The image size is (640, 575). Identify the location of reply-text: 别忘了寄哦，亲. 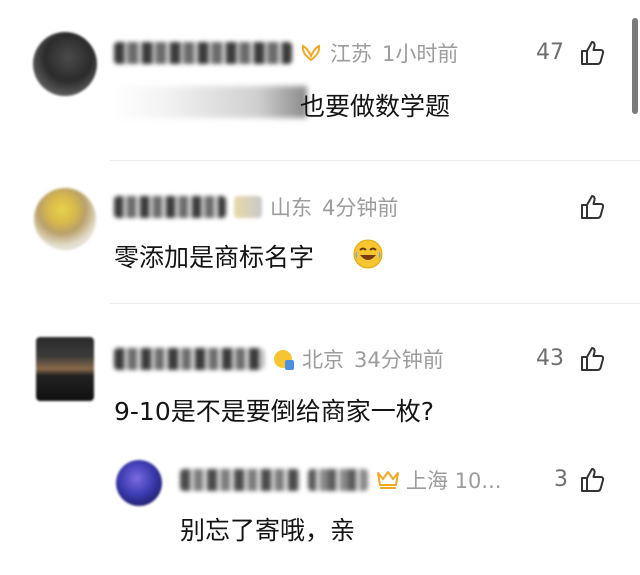
(268, 530).